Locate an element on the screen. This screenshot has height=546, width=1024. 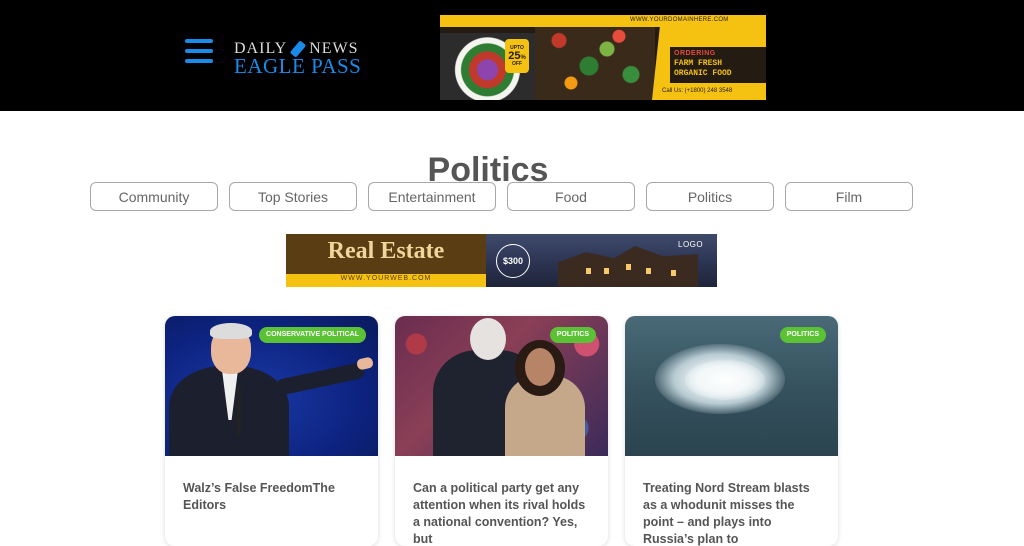
article-tag: CONSERVATIVE POLITICAL is located at coordinates (312, 335).